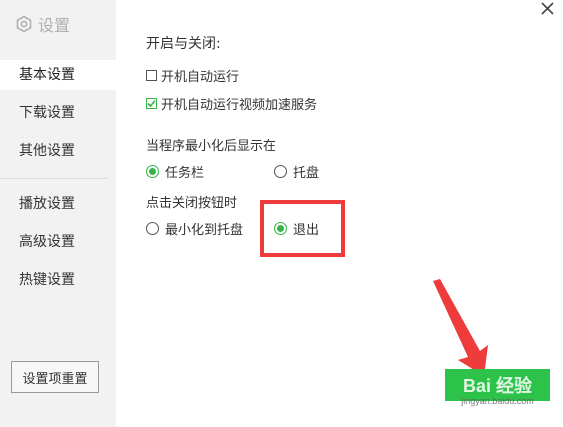 Image resolution: width=563 pixels, height=427 pixels. What do you see at coordinates (55, 377) in the screenshot?
I see `reset-settings-button: 设置项重置` at bounding box center [55, 377].